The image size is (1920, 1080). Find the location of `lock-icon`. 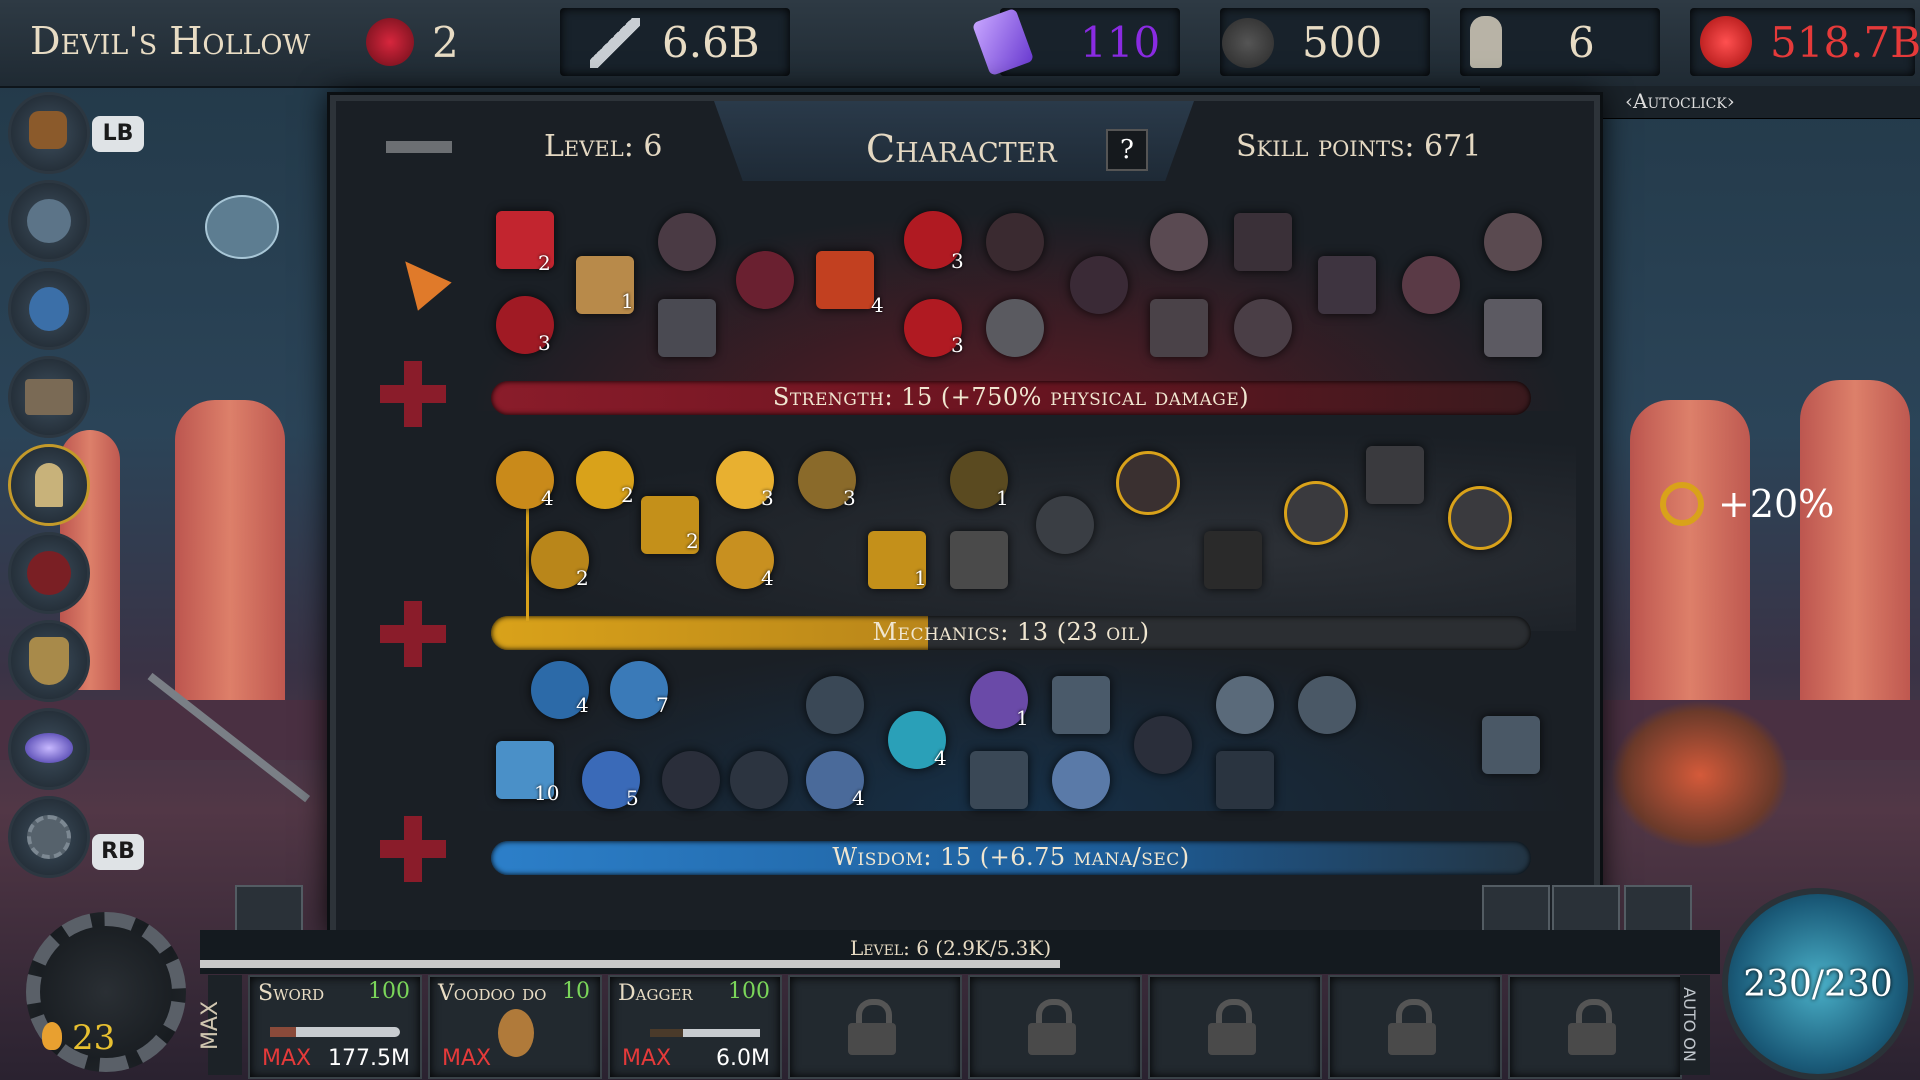

lock-icon is located at coordinates (1592, 1027).